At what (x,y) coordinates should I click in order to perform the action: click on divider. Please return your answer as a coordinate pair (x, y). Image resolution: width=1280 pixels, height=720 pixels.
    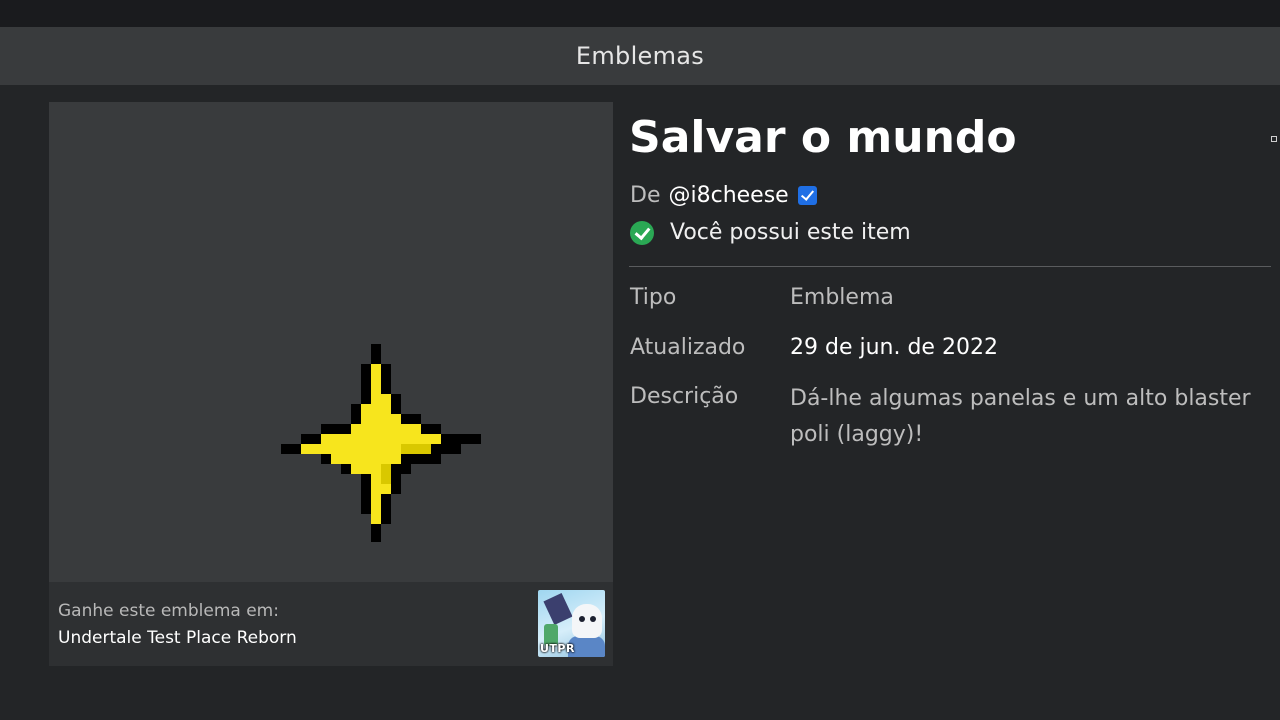
    Looking at the image, I should click on (950, 266).